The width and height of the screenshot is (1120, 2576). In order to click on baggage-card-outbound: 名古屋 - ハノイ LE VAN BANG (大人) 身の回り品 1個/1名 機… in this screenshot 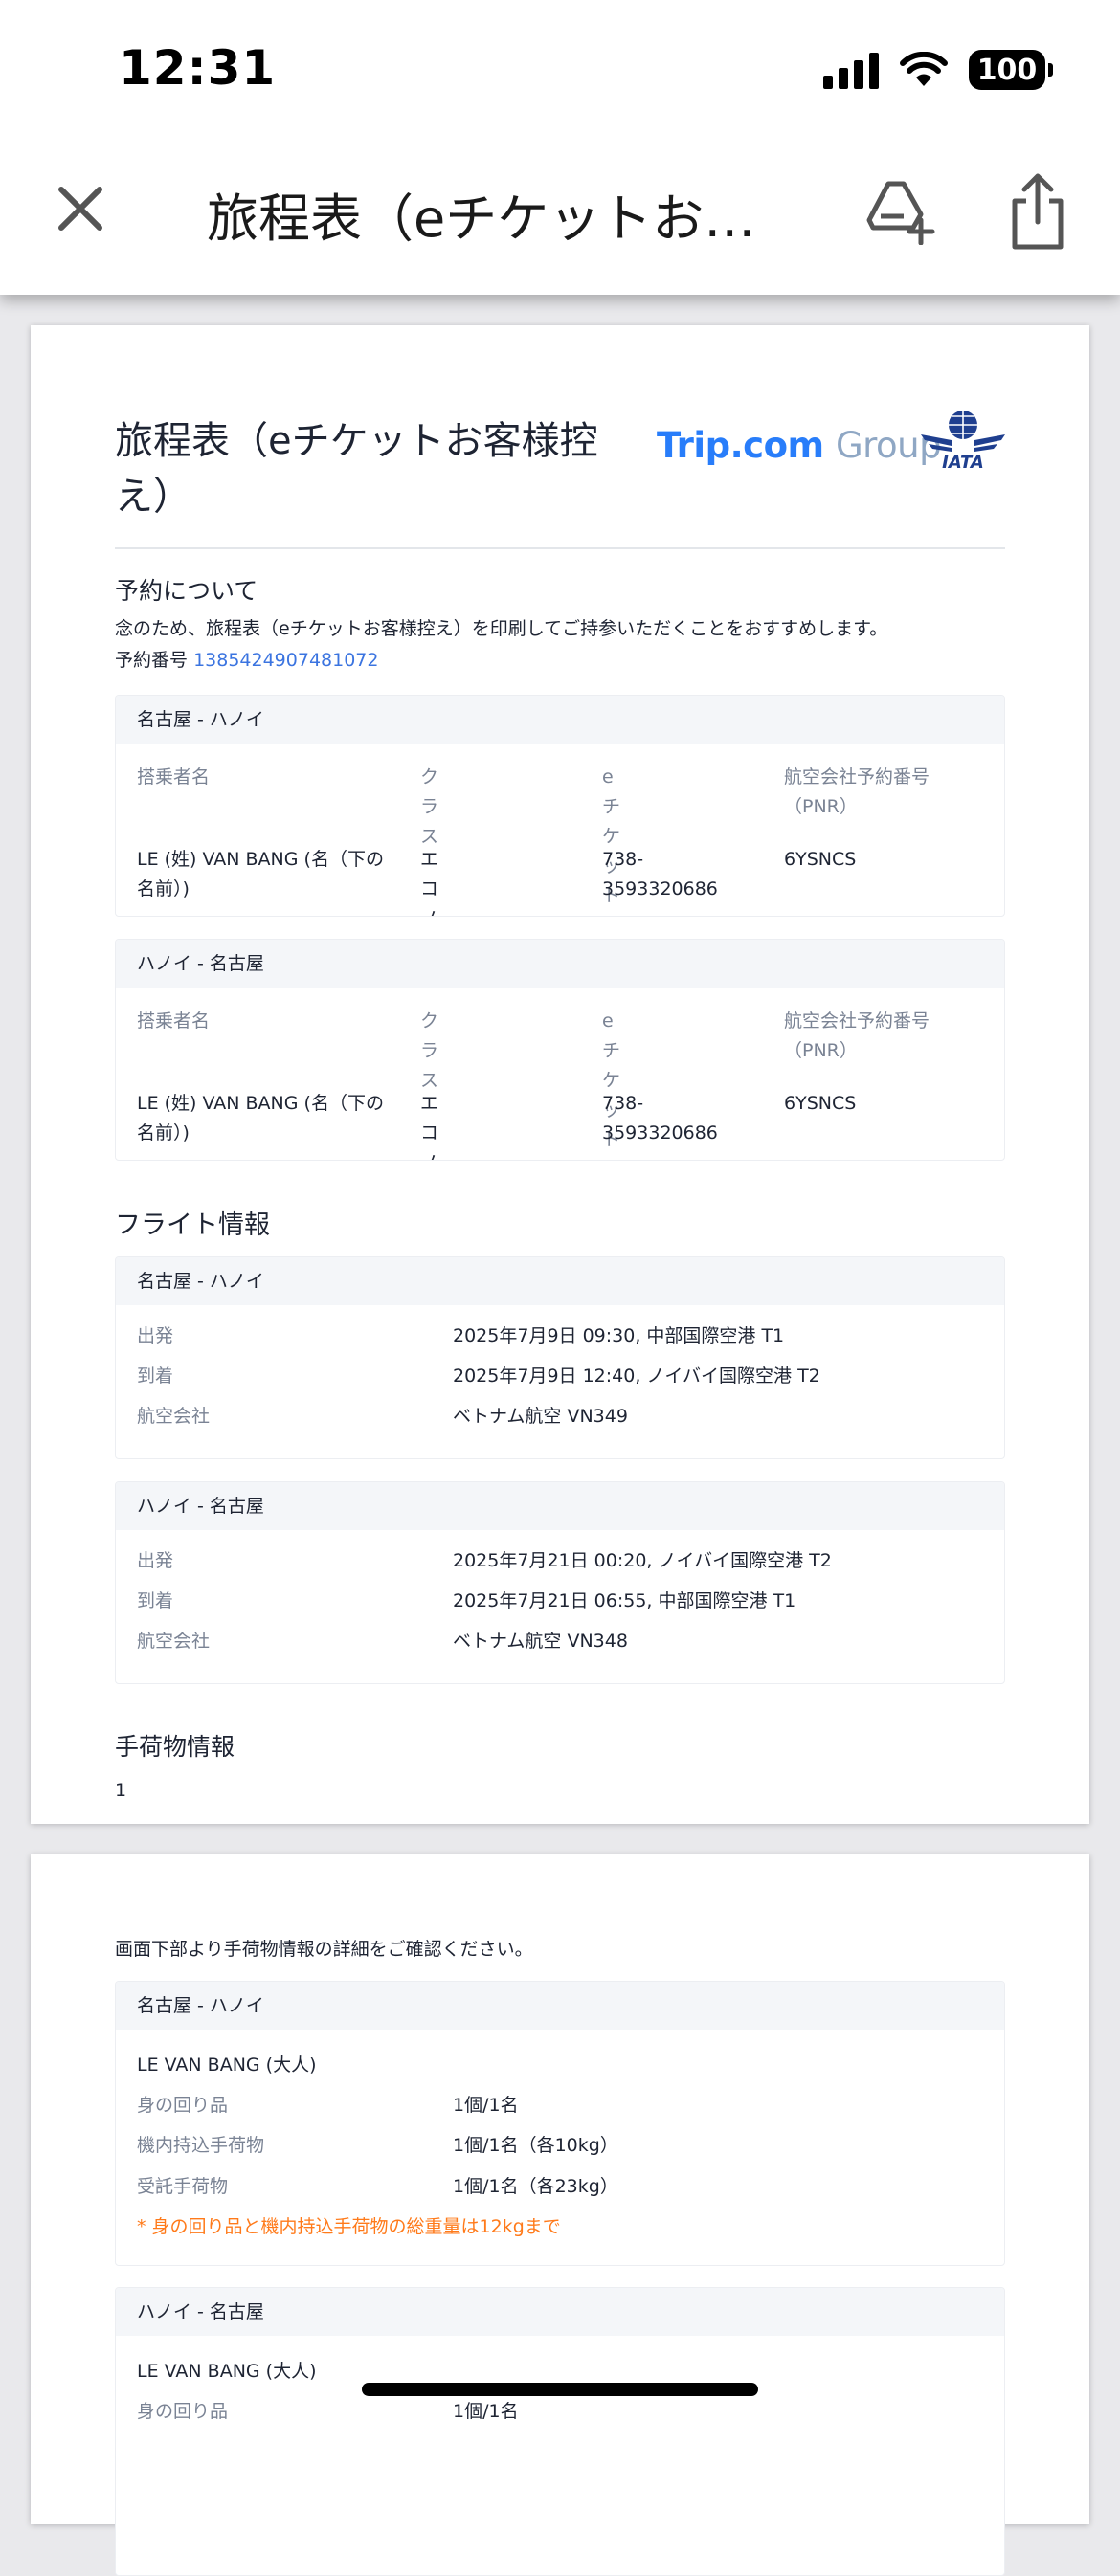, I will do `click(560, 2123)`.